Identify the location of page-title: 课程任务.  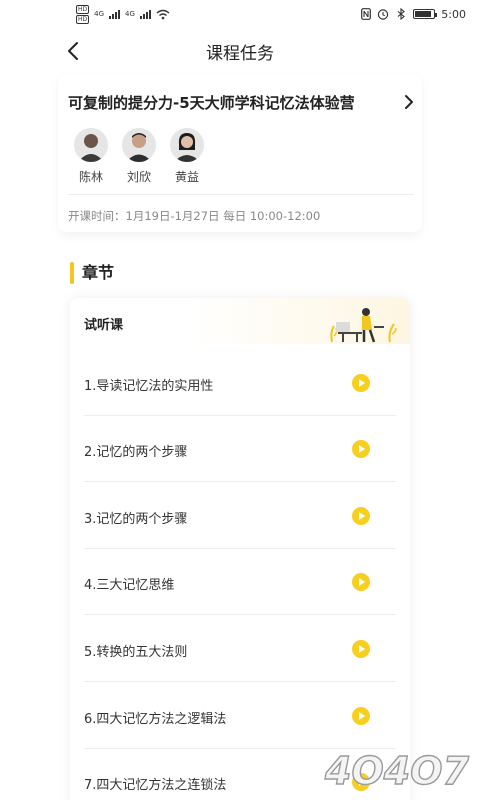
(240, 53).